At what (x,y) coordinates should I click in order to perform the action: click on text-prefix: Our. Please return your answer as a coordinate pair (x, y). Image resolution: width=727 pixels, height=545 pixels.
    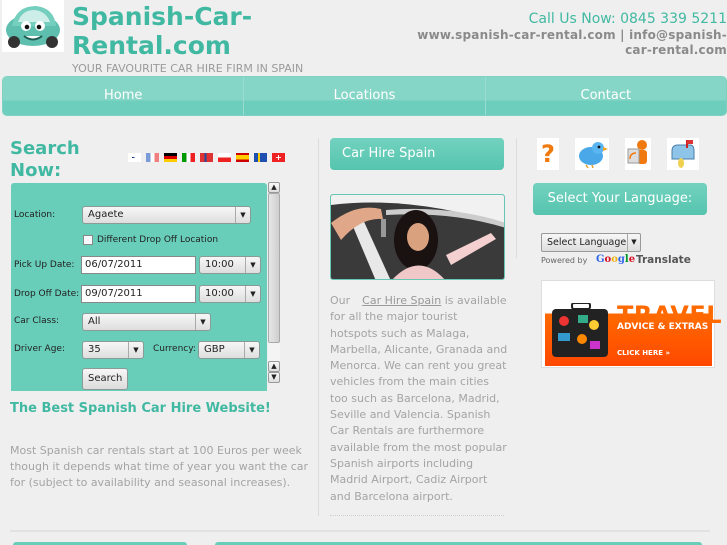
    Looking at the image, I should click on (340, 300).